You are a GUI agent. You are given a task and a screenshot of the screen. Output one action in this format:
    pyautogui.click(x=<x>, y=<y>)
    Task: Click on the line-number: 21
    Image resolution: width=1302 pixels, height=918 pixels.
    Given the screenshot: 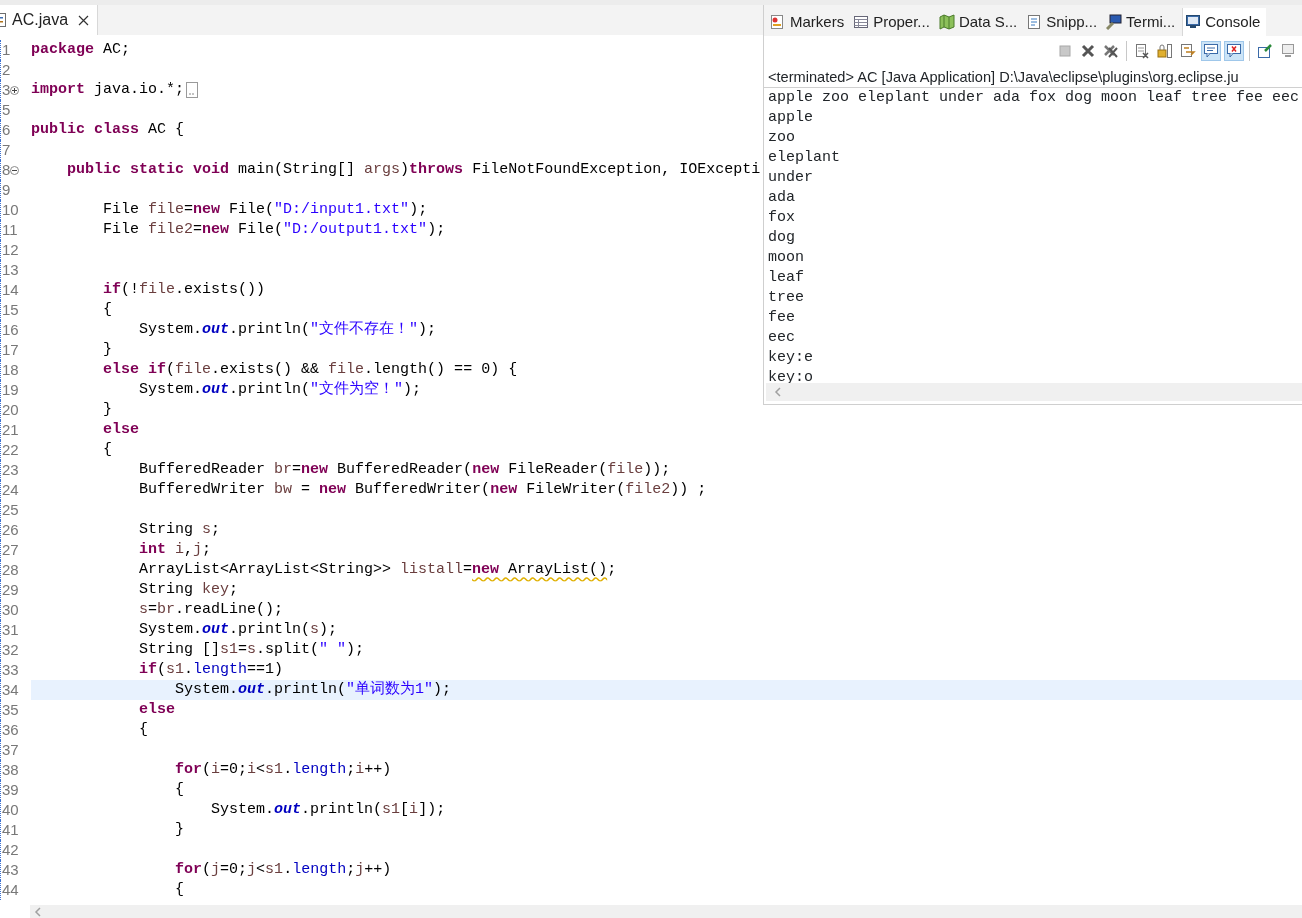 What is the action you would take?
    pyautogui.click(x=10, y=430)
    